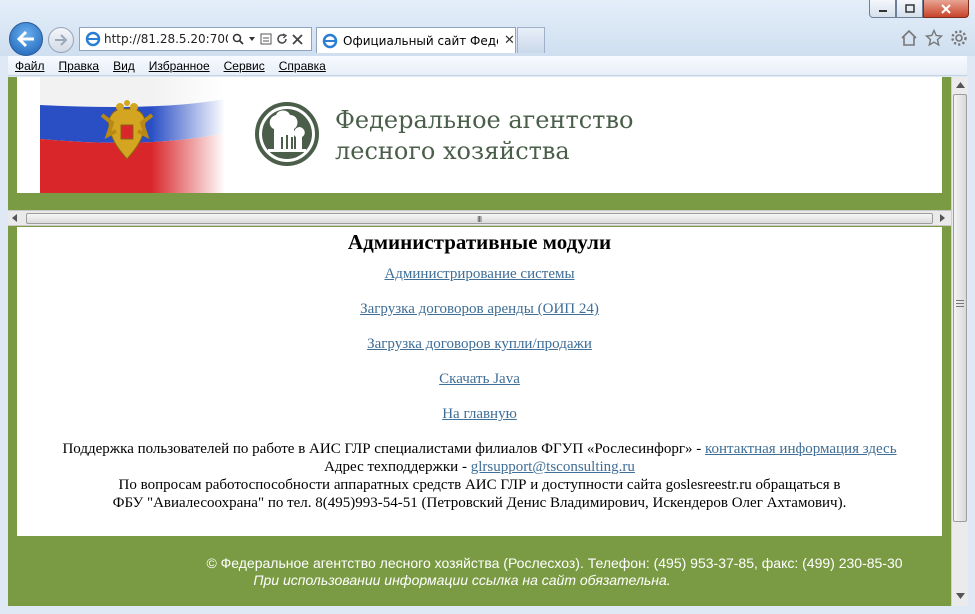  I want to click on stop-icon, so click(297, 39).